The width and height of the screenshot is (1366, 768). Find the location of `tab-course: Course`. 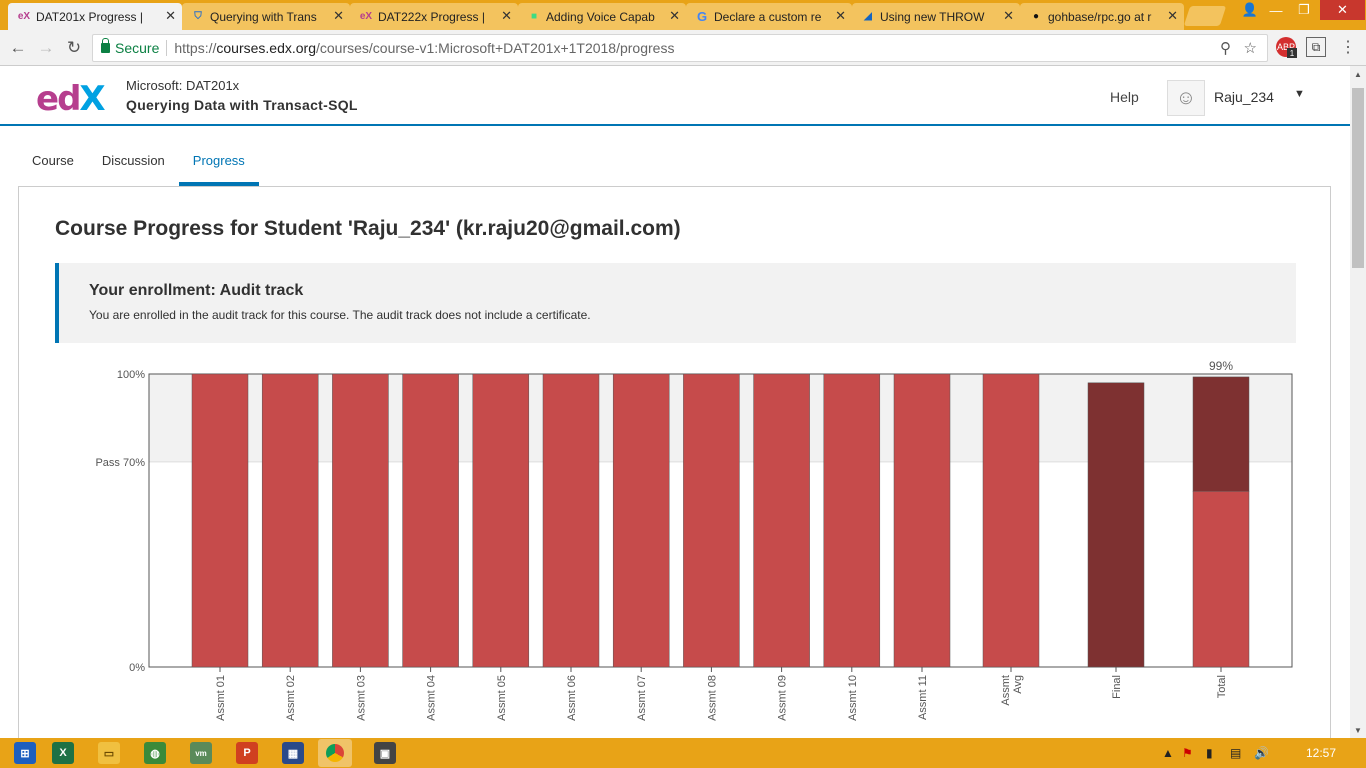

tab-course: Course is located at coordinates (53, 164).